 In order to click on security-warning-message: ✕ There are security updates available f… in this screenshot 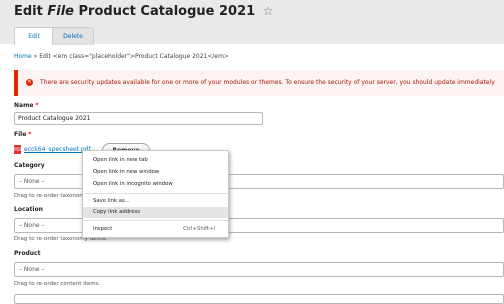, I will do `click(259, 83)`.